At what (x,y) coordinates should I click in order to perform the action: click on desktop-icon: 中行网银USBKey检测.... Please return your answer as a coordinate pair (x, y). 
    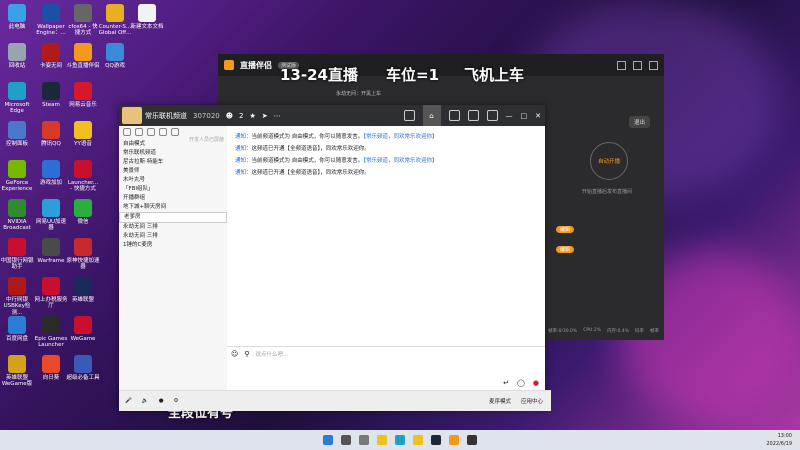
    Looking at the image, I should click on (17, 296).